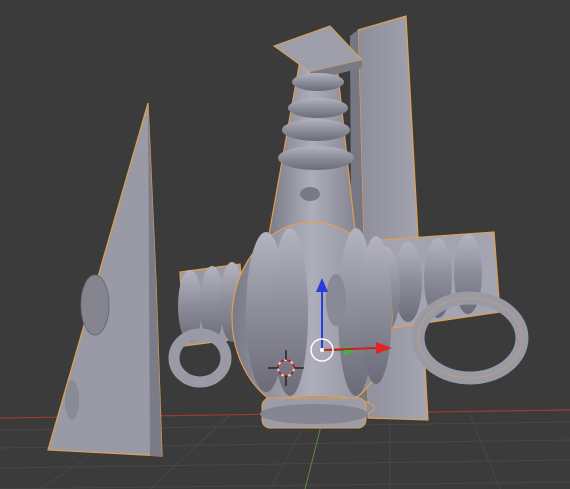 This screenshot has width=570, height=489. Describe the element at coordinates (315, 133) in the screenshot. I see `tower-mesh` at that location.